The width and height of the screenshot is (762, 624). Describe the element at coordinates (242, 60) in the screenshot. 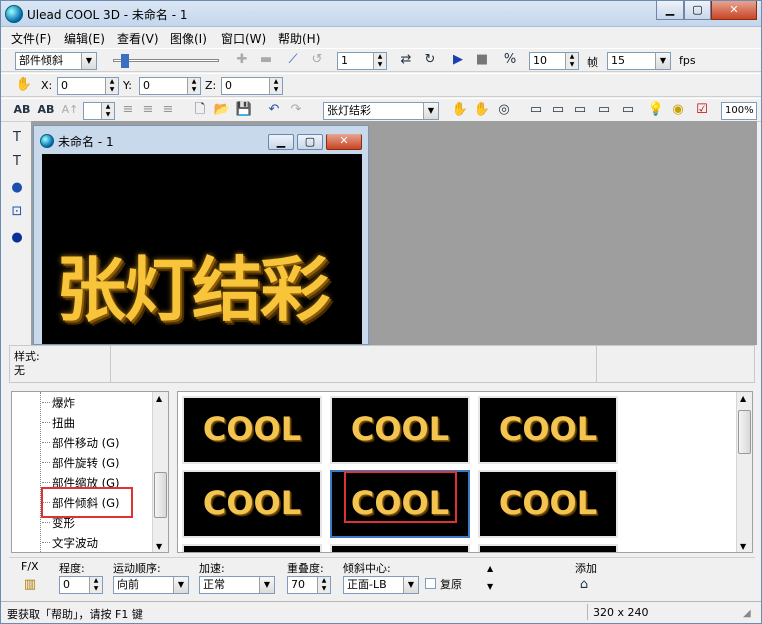

I see `add-frame-icon: ✚` at that location.